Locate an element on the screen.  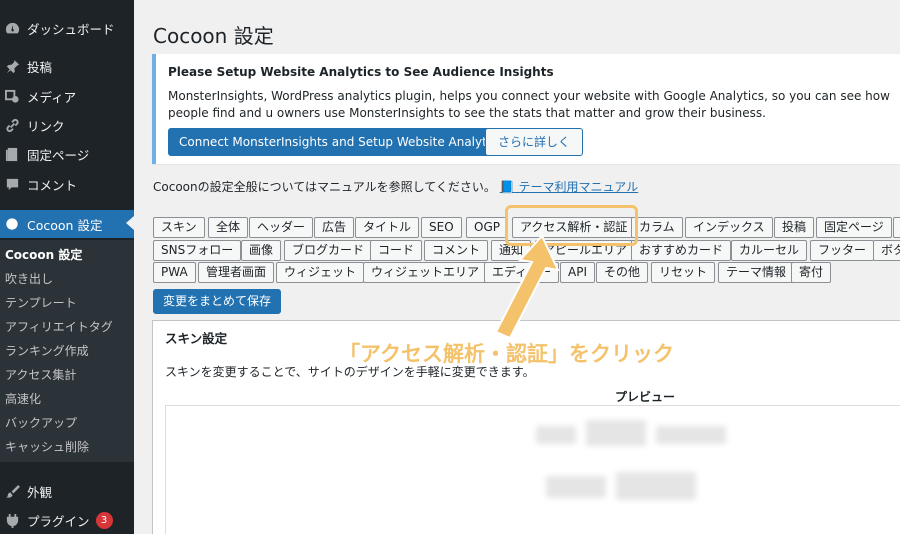
tab-button: ボタン is located at coordinates (886, 250).